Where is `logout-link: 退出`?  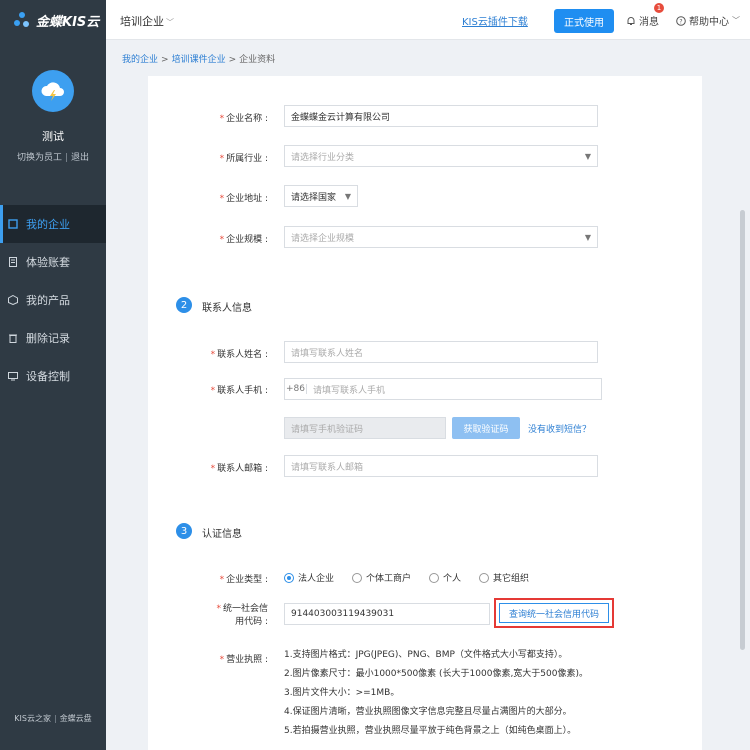 logout-link: 退出 is located at coordinates (80, 158).